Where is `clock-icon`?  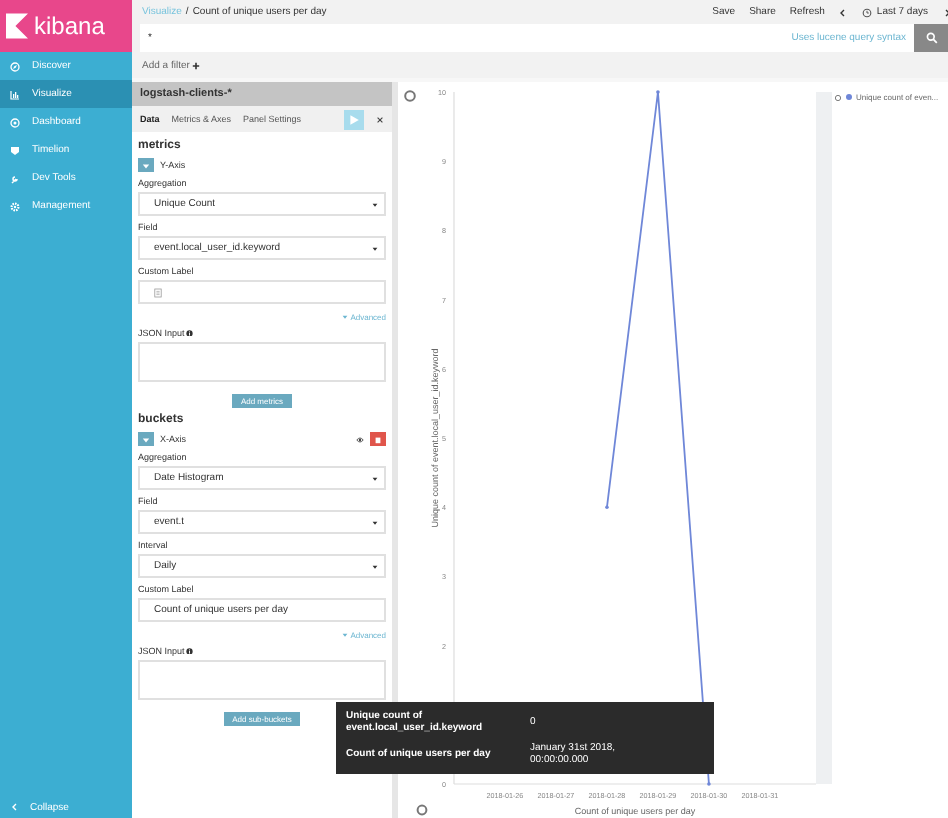 clock-icon is located at coordinates (867, 12).